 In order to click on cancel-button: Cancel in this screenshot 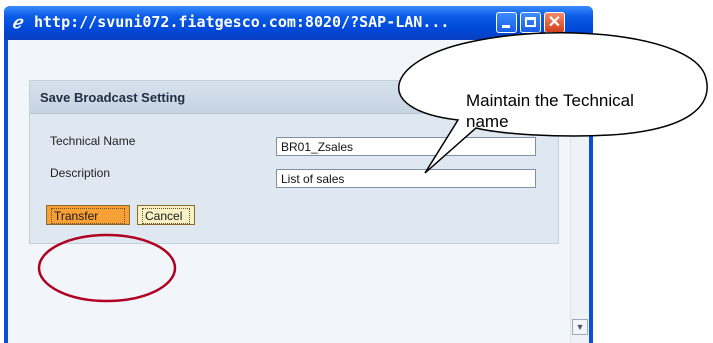, I will do `click(166, 215)`.